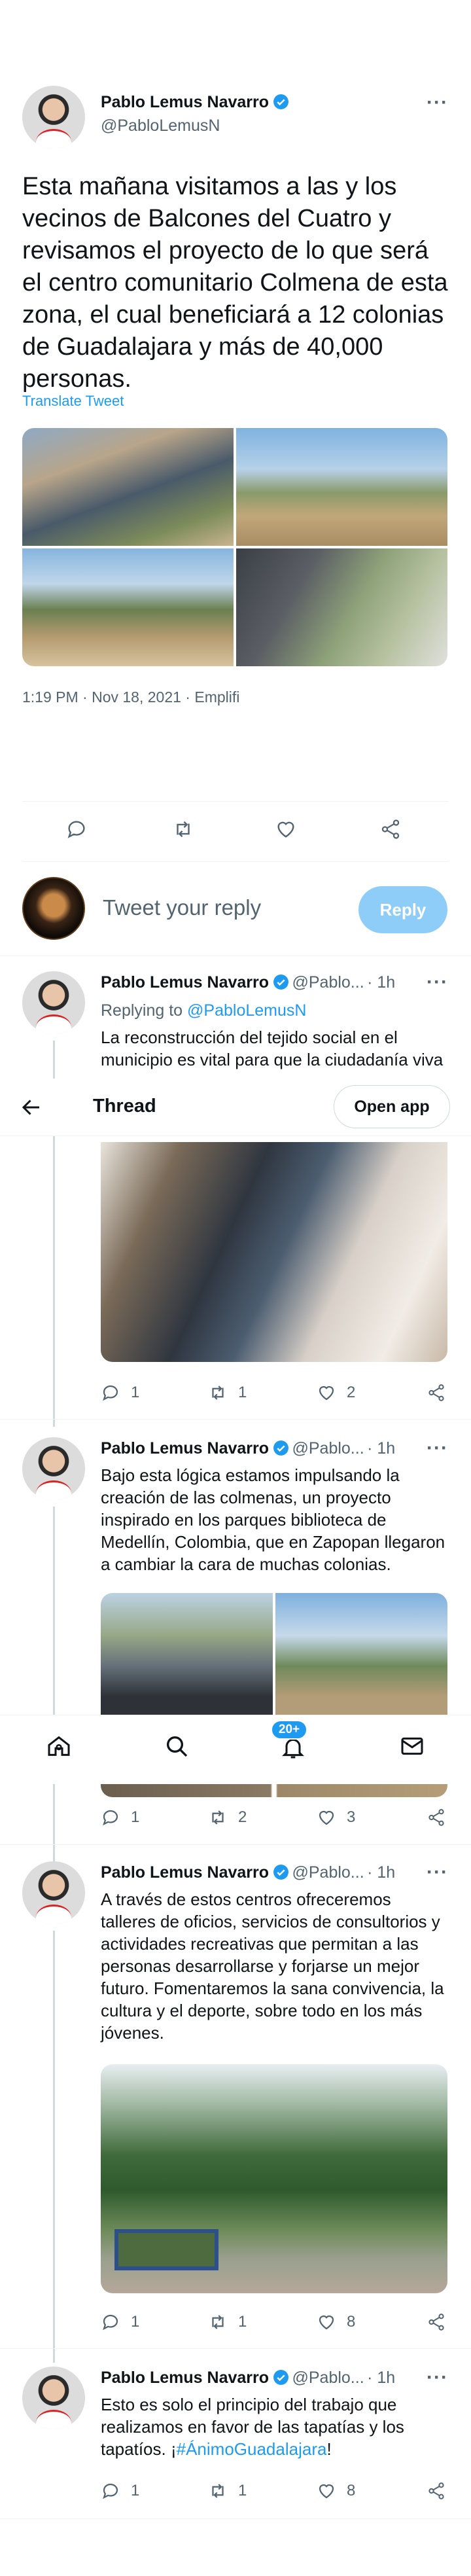  What do you see at coordinates (161, 125) in the screenshot?
I see `author-handle: @PabloLemusN` at bounding box center [161, 125].